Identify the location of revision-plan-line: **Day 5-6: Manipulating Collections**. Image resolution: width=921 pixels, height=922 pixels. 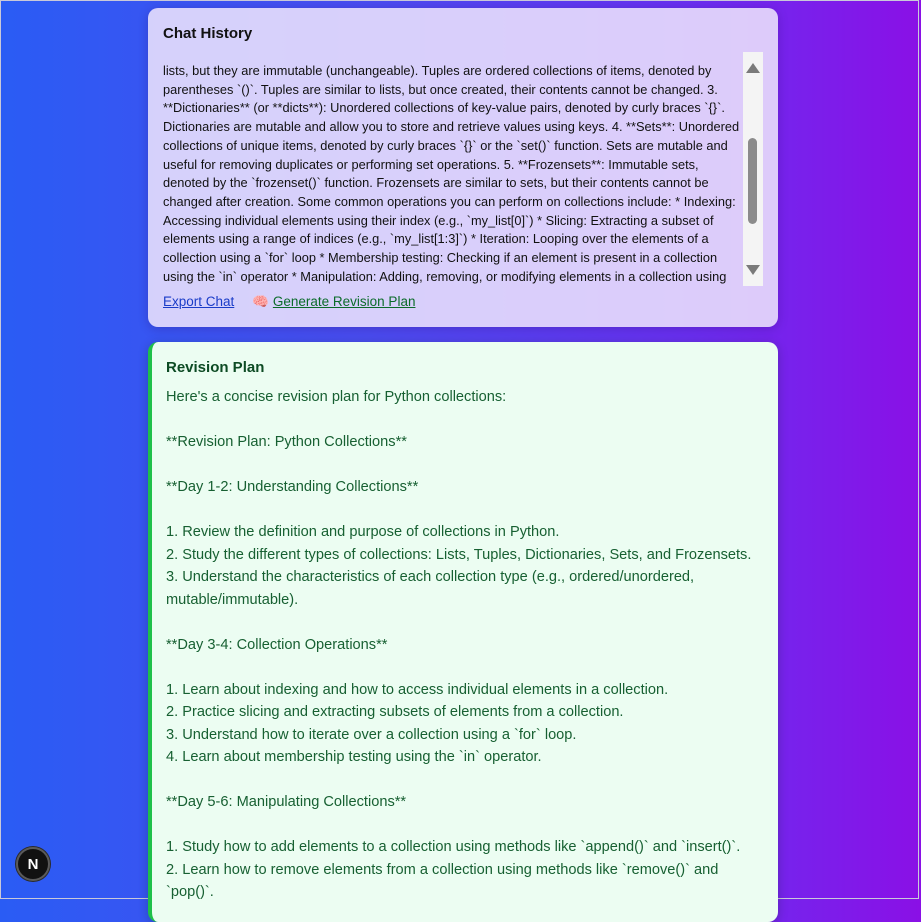
(286, 802).